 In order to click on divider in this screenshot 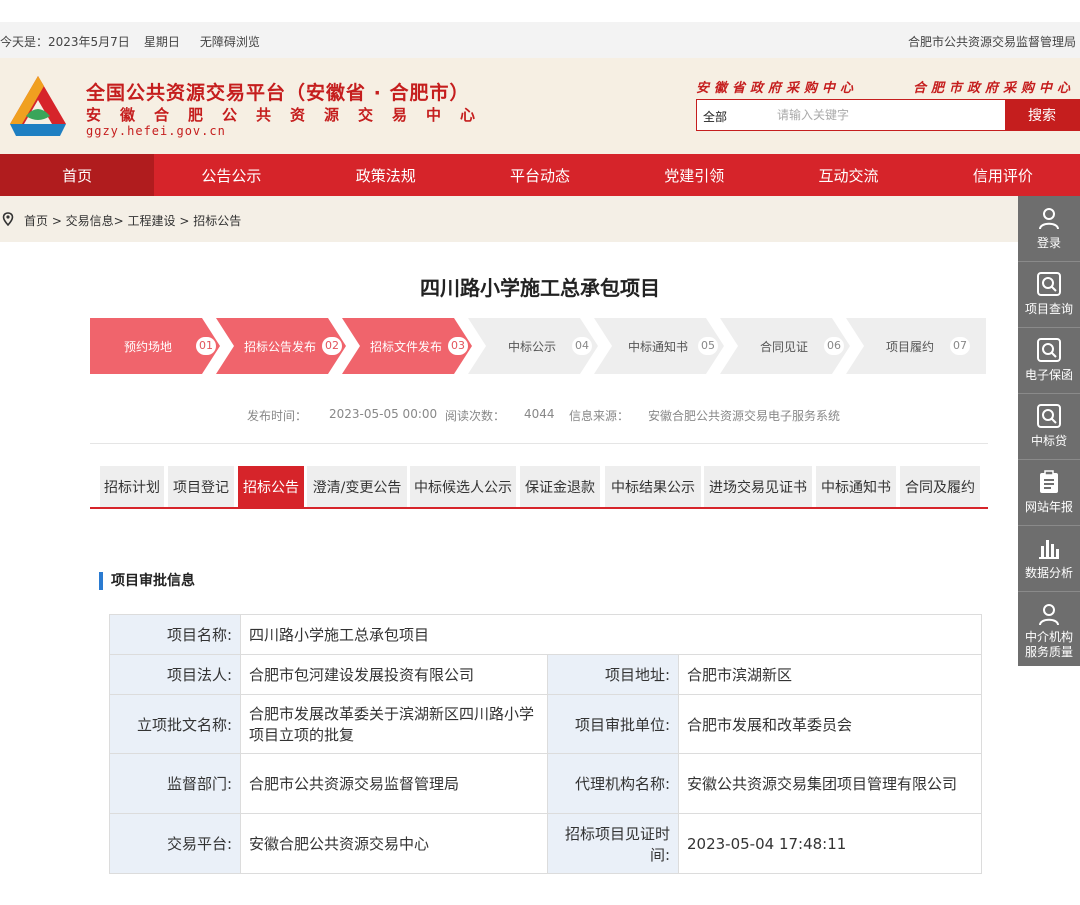, I will do `click(539, 443)`.